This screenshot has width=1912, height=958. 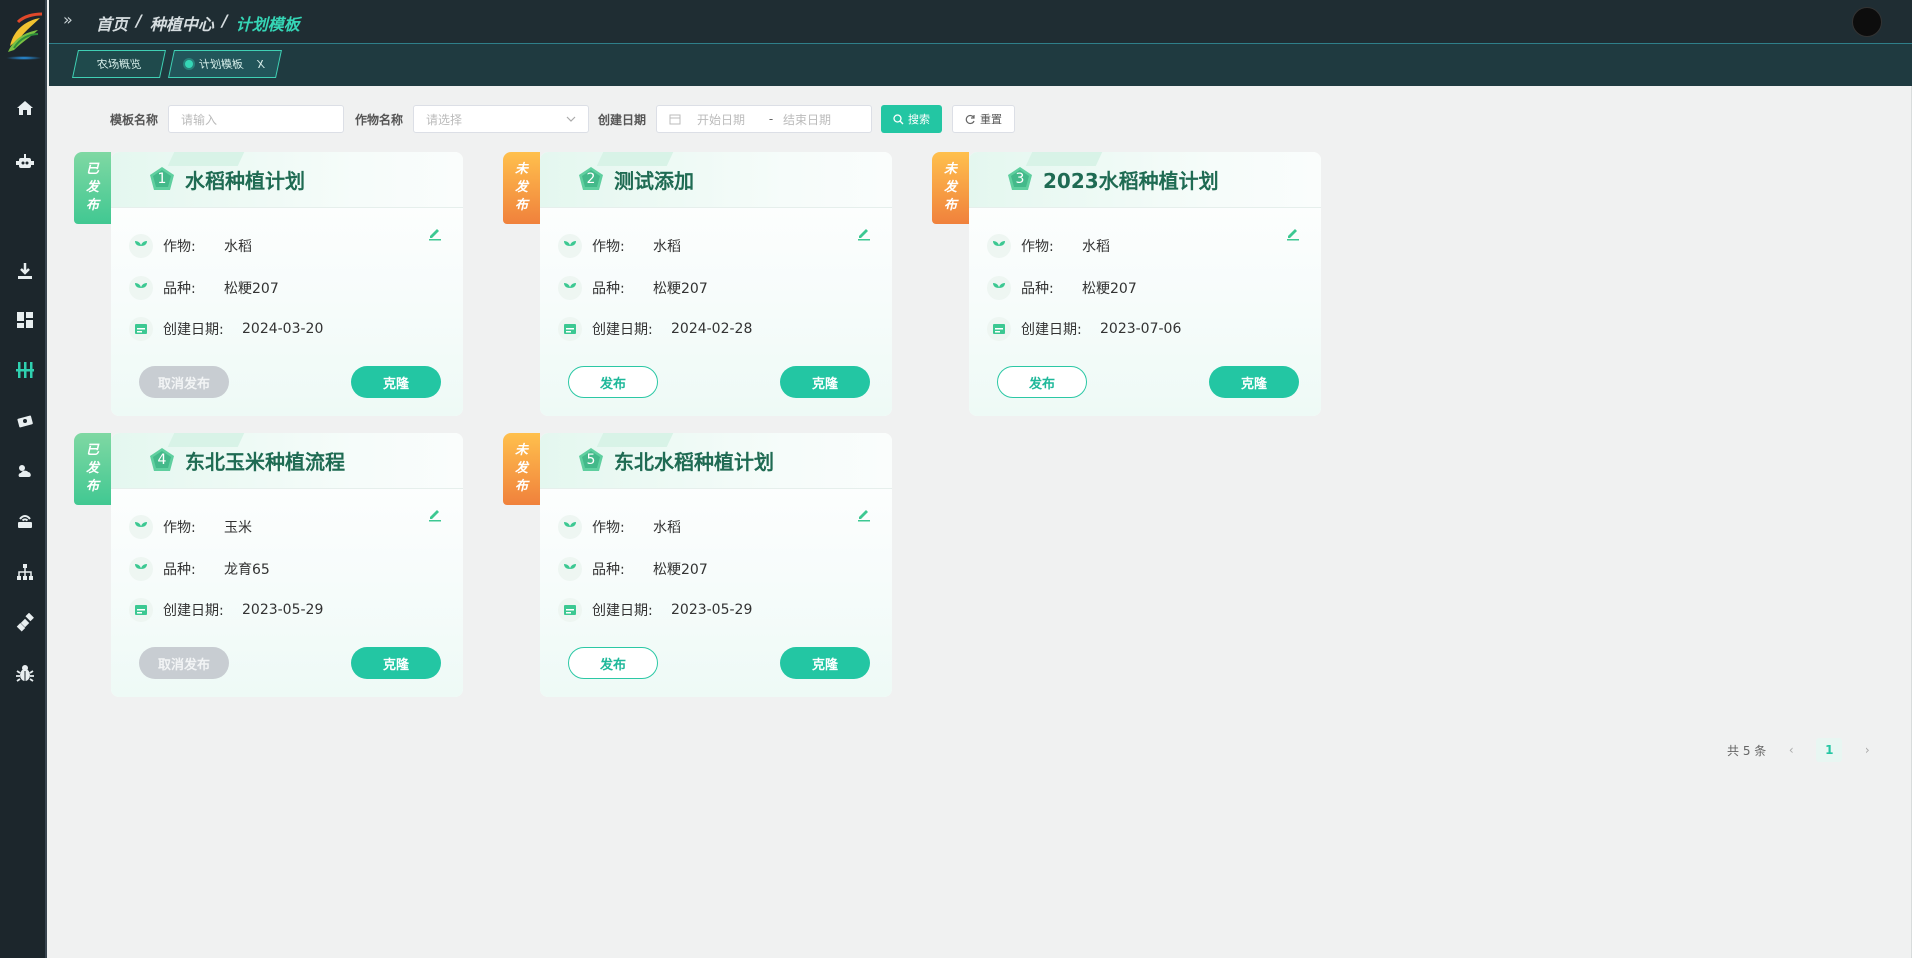 I want to click on reset-button: 重置, so click(x=984, y=119).